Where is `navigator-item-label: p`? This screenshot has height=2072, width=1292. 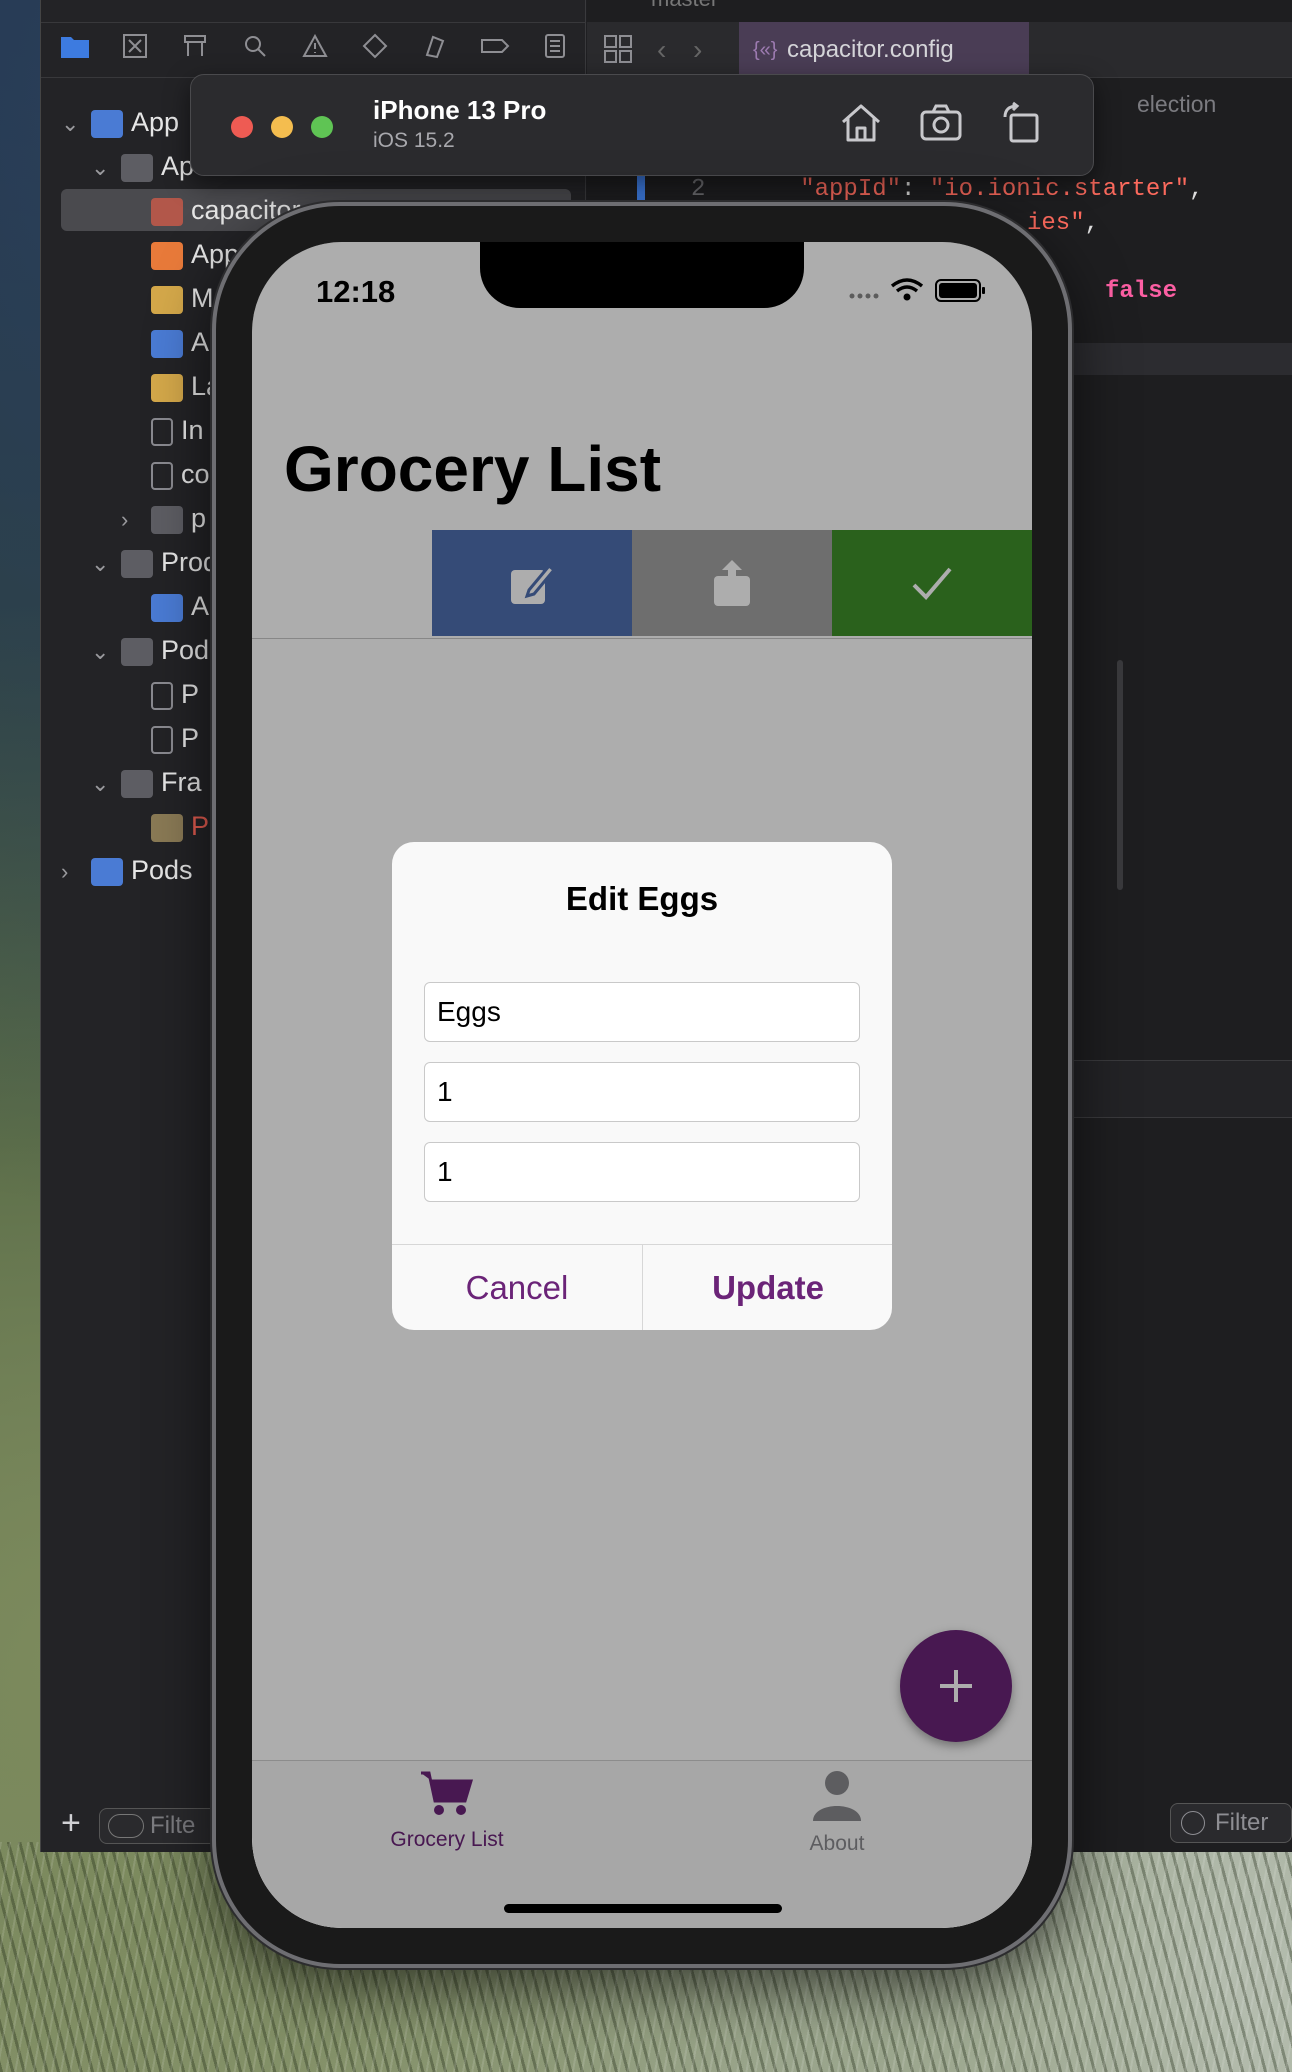
navigator-item-label: p is located at coordinates (199, 518).